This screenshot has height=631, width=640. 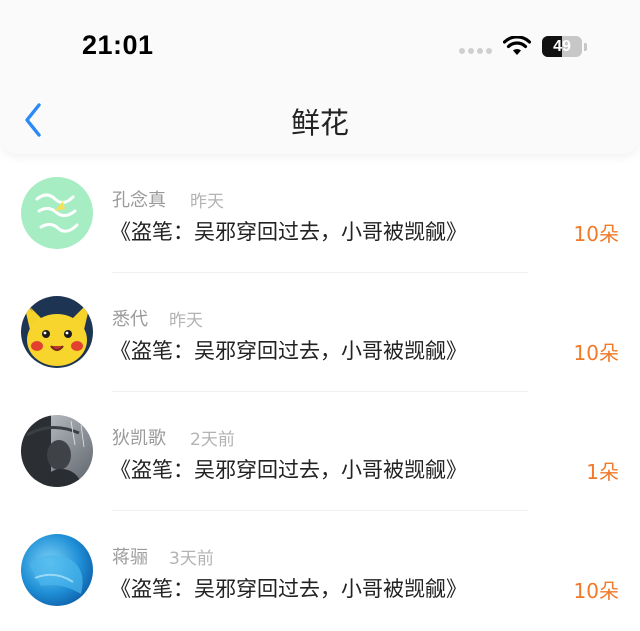 I want to click on flower-count: 1朵, so click(x=602, y=472).